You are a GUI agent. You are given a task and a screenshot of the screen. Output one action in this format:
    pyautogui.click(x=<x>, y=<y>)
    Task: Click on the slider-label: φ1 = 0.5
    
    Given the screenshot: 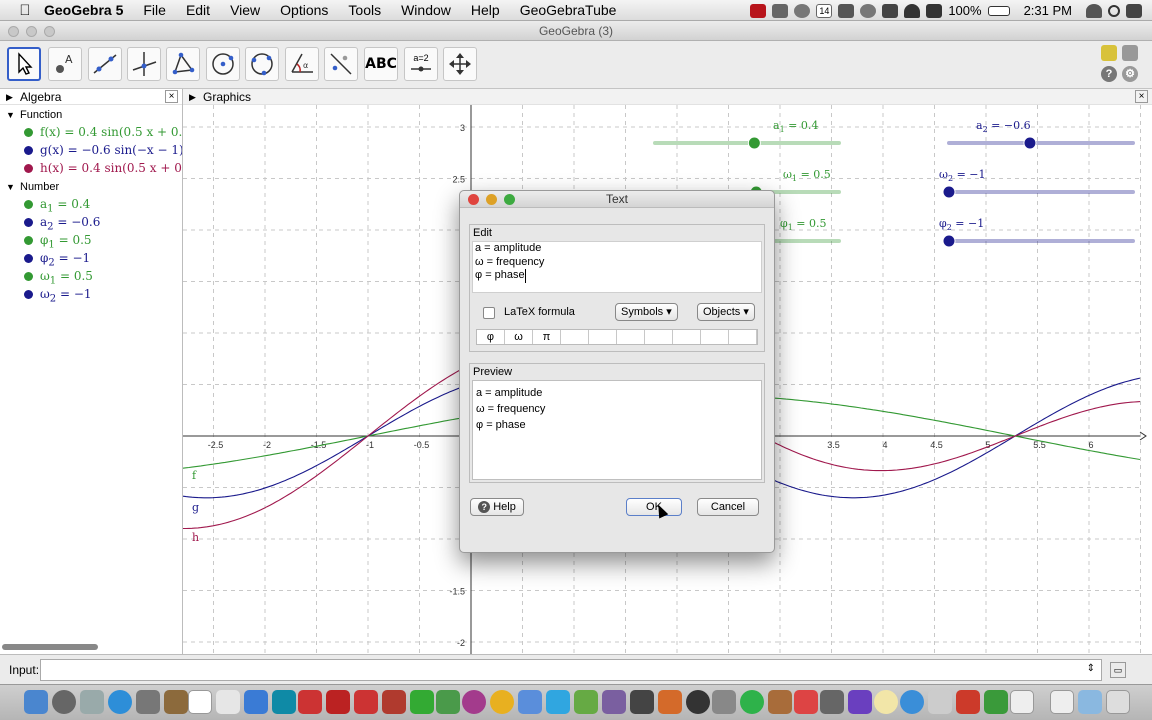 What is the action you would take?
    pyautogui.click(x=803, y=224)
    